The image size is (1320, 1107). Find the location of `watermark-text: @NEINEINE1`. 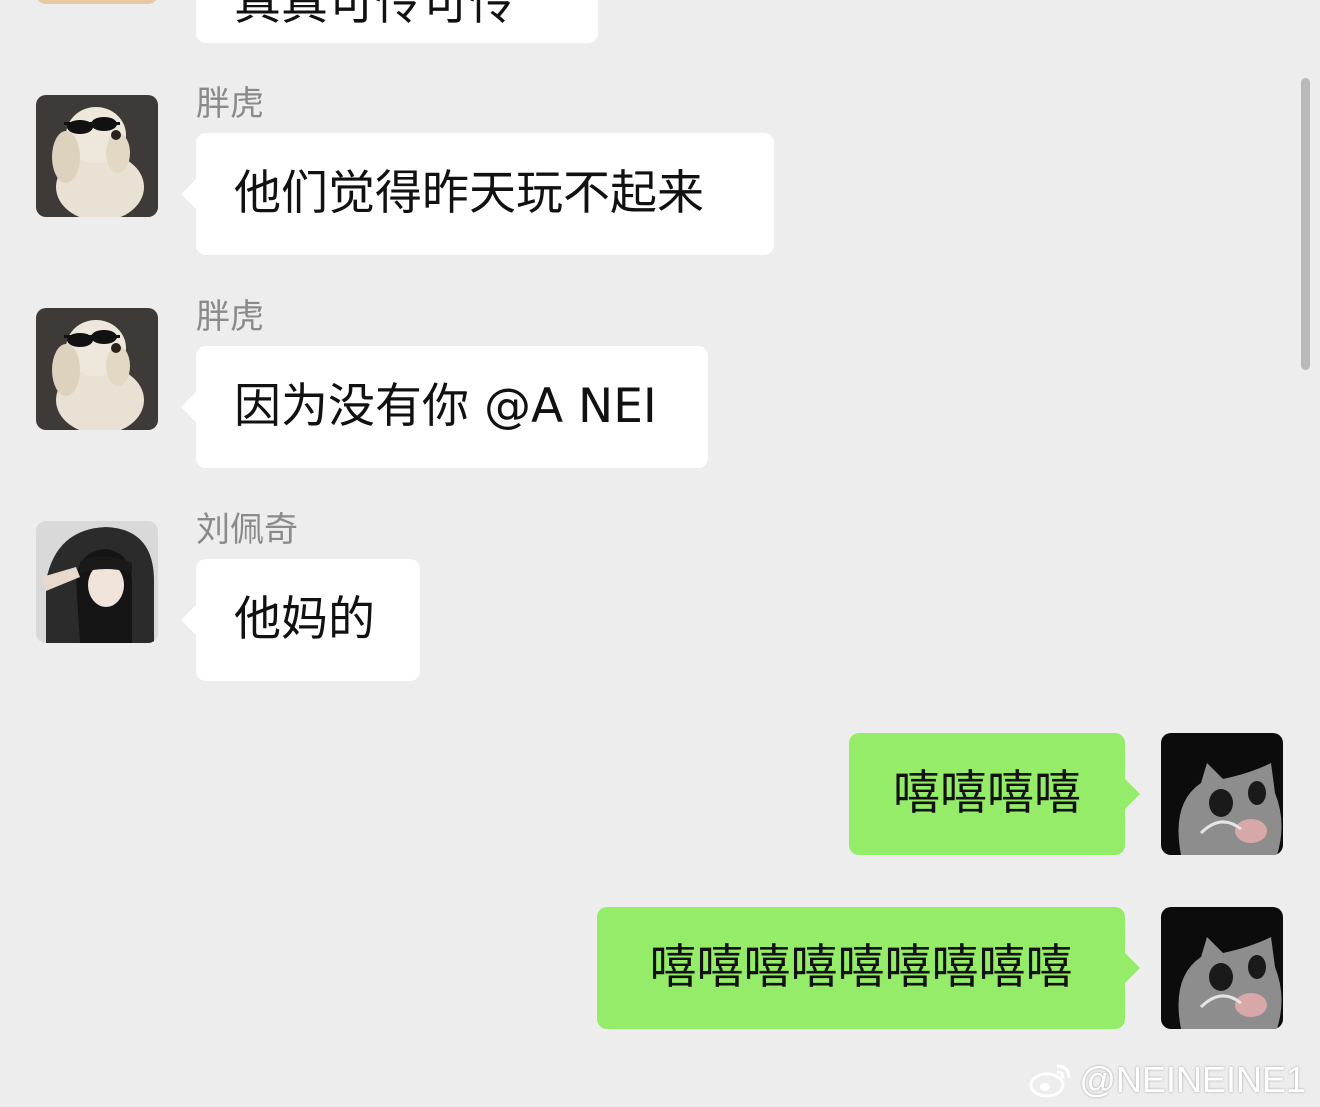

watermark-text: @NEINEINE1 is located at coordinates (1192, 1079).